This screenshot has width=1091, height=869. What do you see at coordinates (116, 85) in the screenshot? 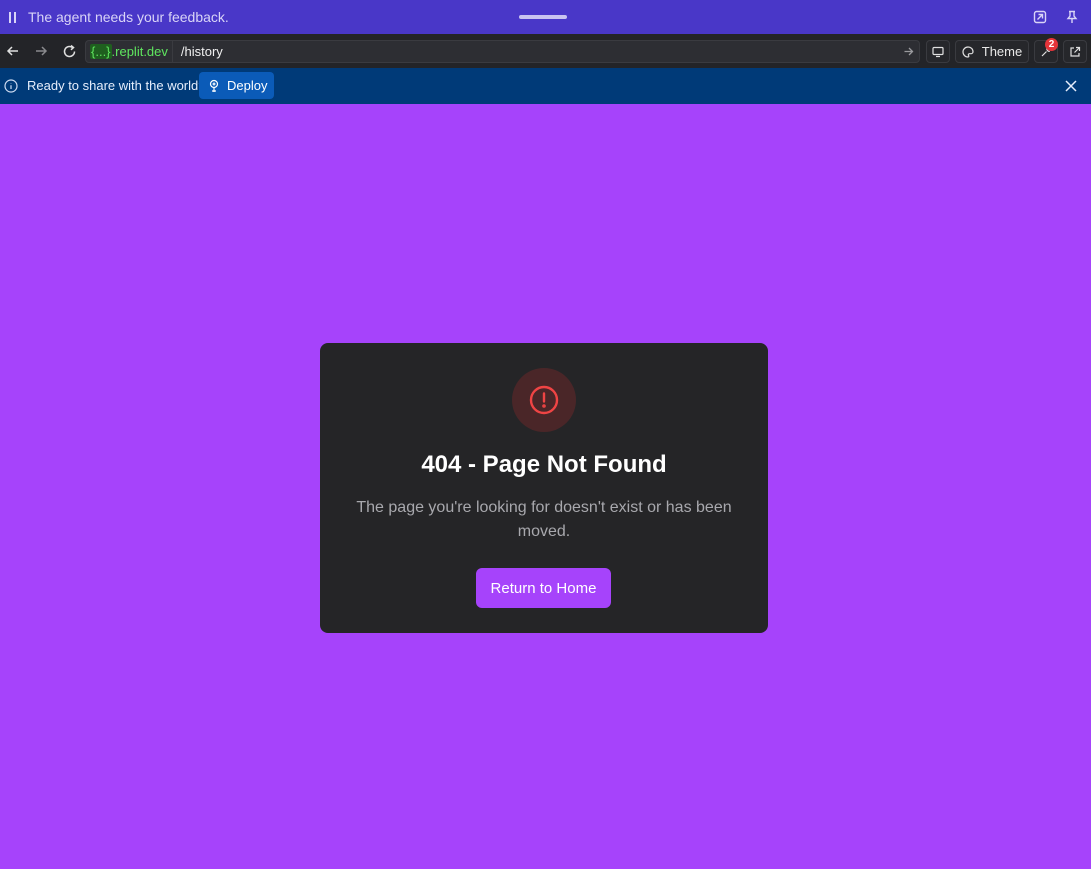
I see `deploy-banner-text: Ready to share with the world?` at bounding box center [116, 85].